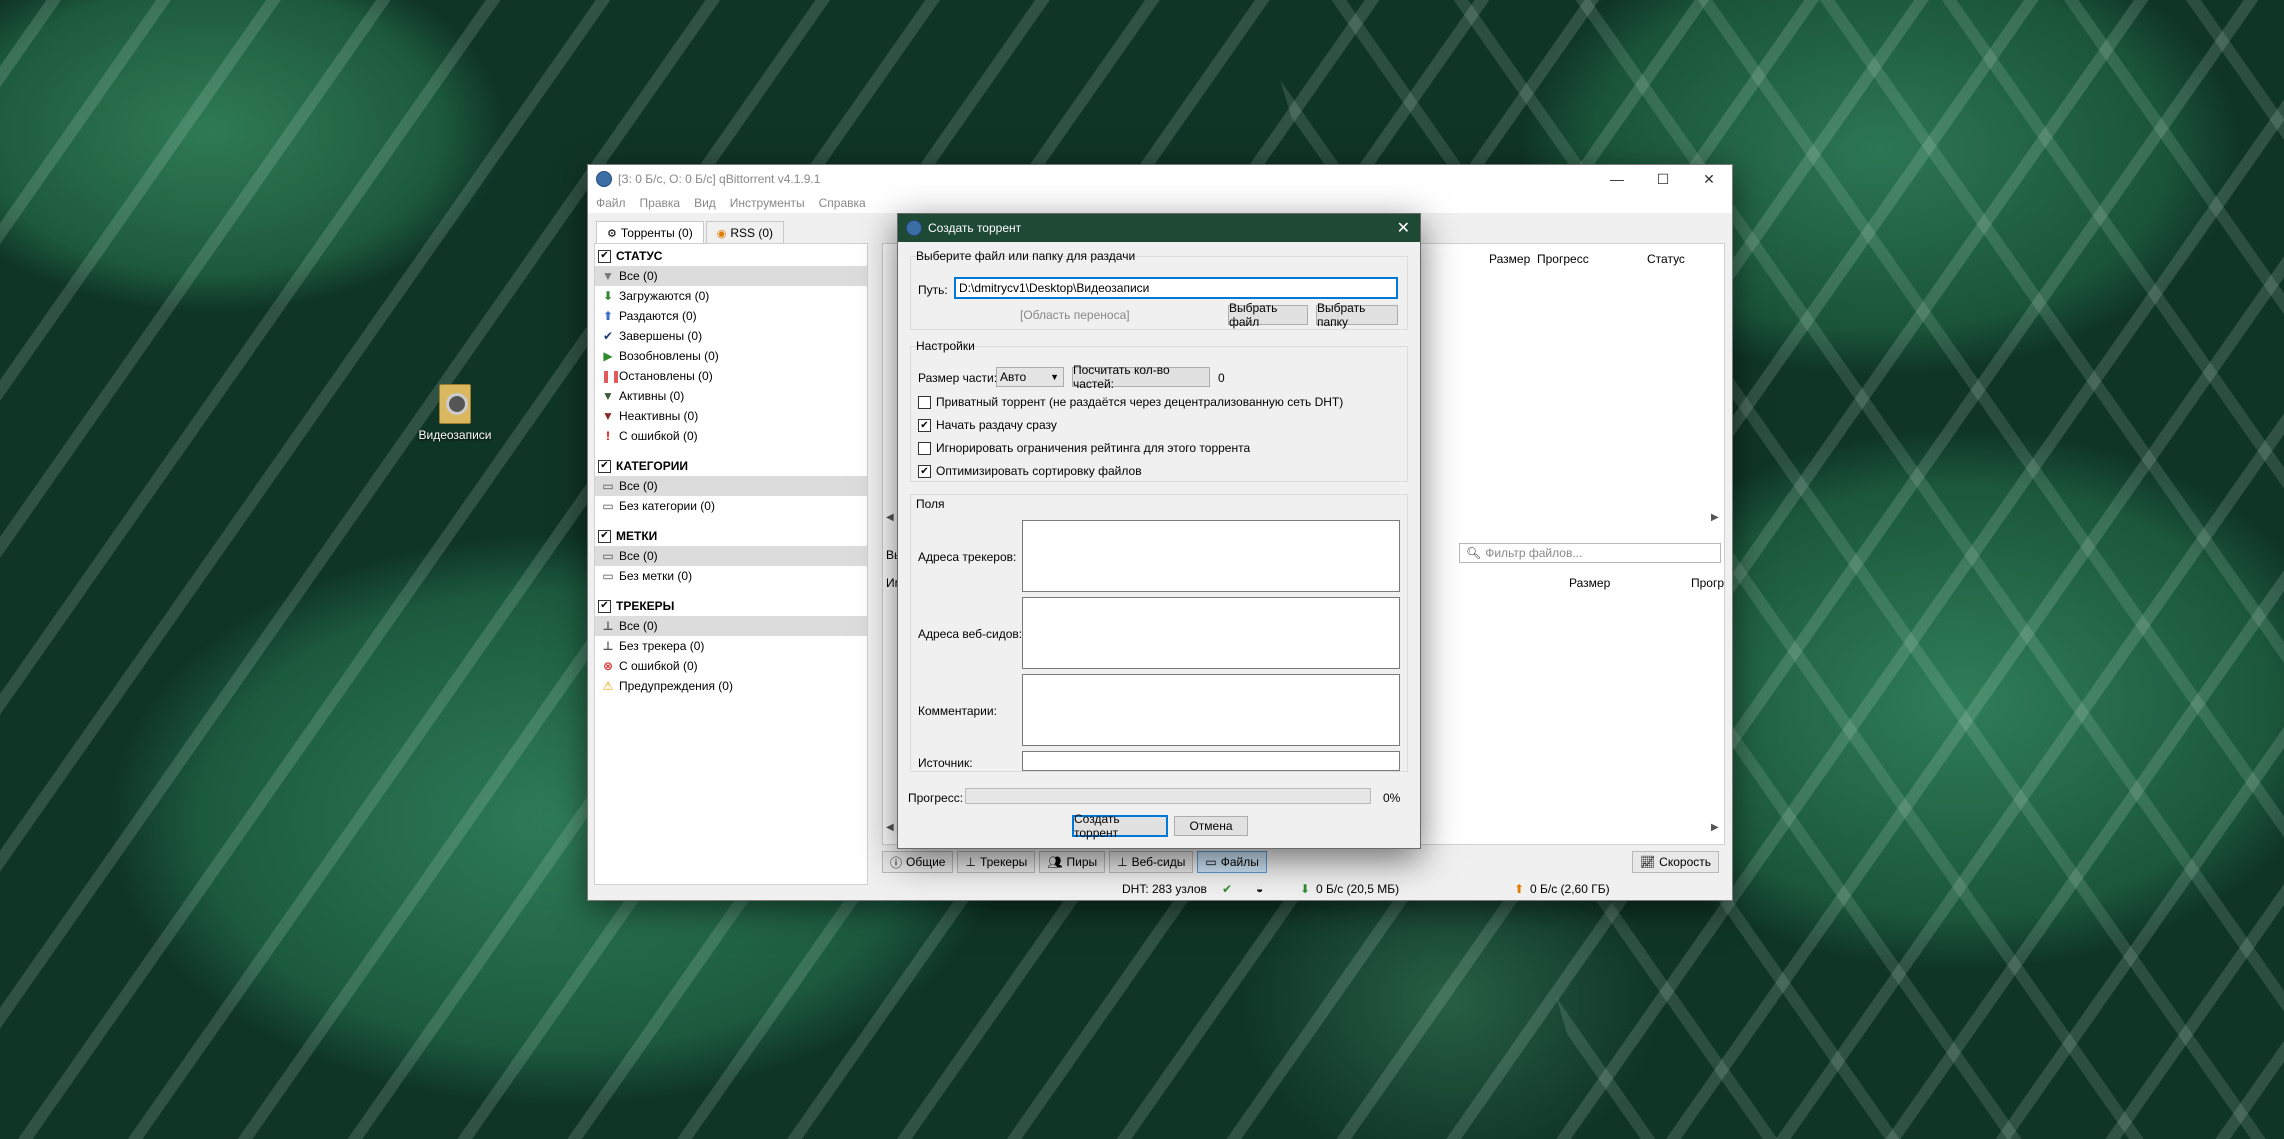  I want to click on fields-group-label: Поля, so click(930, 504).